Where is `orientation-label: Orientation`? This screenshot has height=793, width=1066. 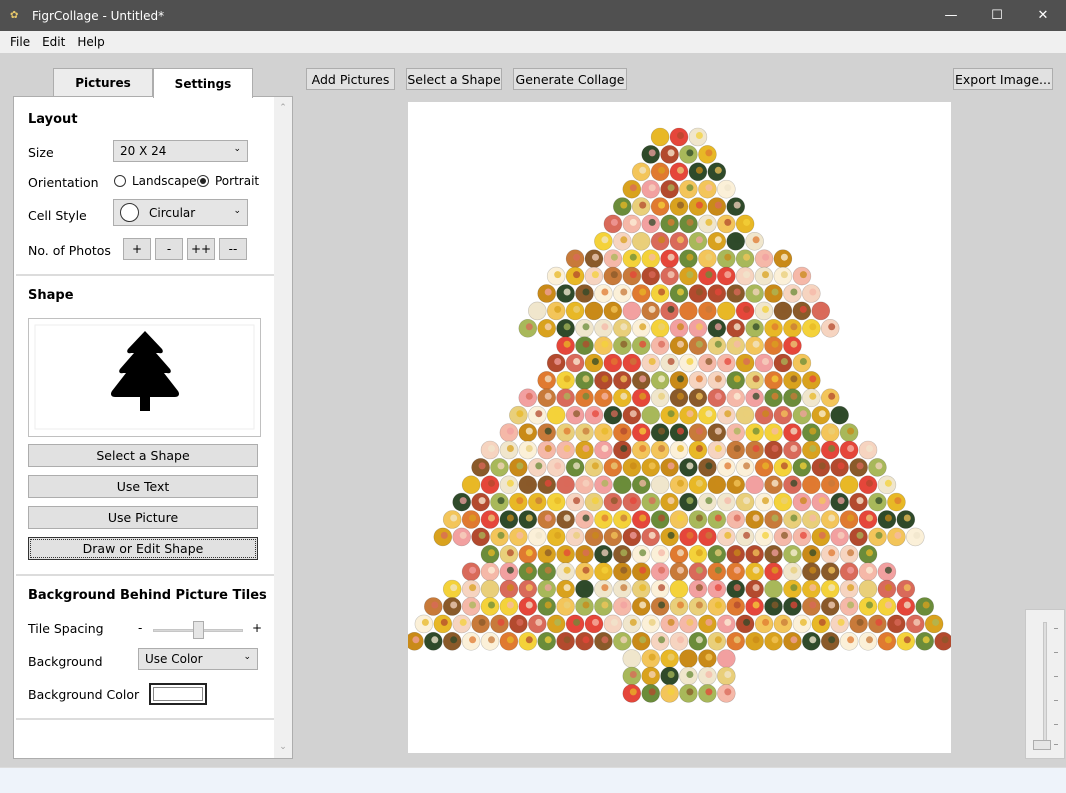
orientation-label: Orientation is located at coordinates (63, 182).